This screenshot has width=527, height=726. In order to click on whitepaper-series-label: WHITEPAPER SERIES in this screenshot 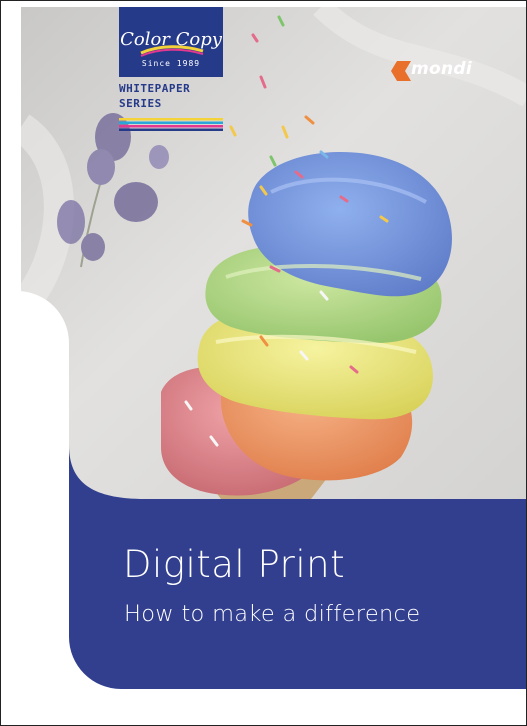, I will do `click(154, 96)`.